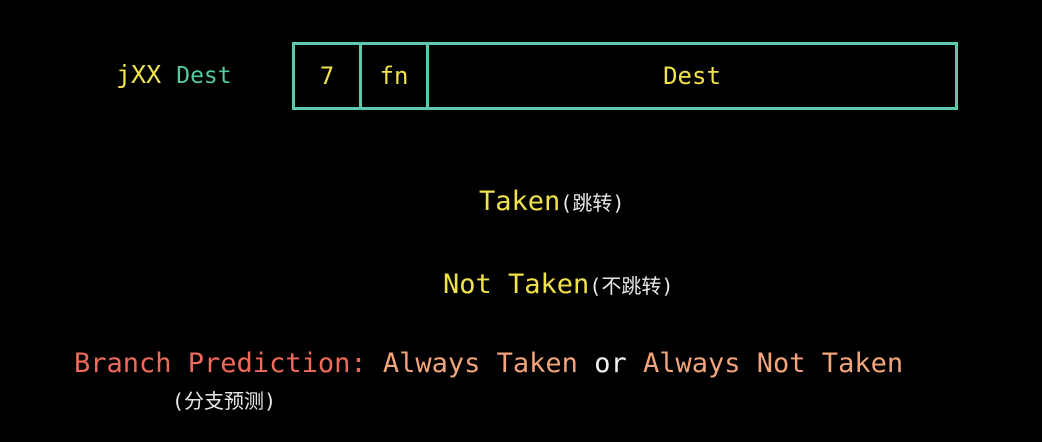 The width and height of the screenshot is (1042, 442). Describe the element at coordinates (773, 363) in the screenshot. I see `branch-prediction-option-not-taken: Always Not Taken` at that location.